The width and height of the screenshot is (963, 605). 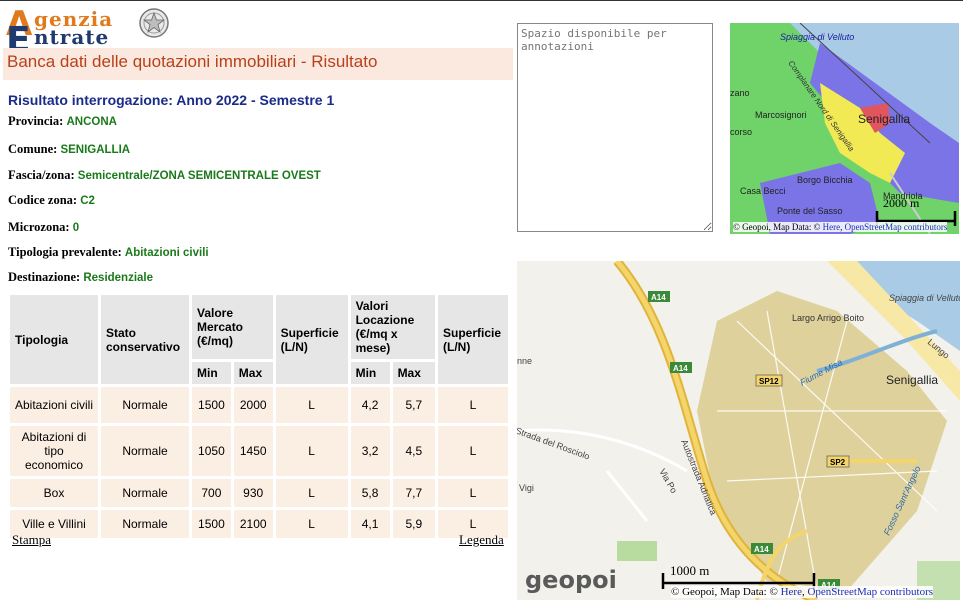 What do you see at coordinates (571, 580) in the screenshot?
I see `geopoi-logo: geopoi` at bounding box center [571, 580].